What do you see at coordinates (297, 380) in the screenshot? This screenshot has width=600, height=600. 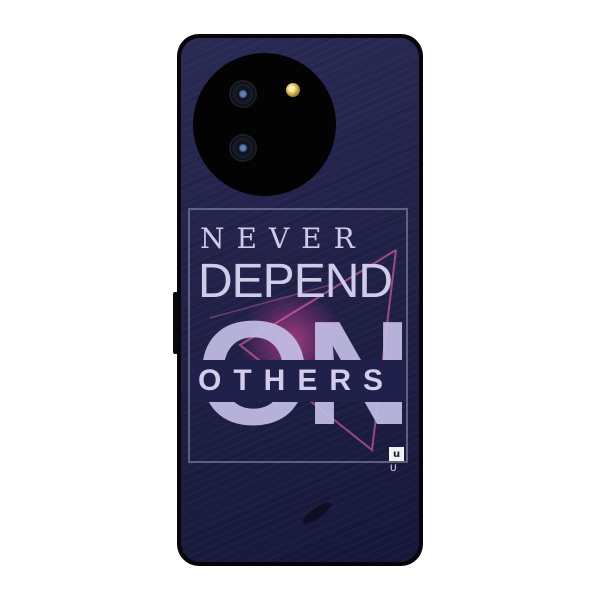 I see `headline-others: OTHERS` at bounding box center [297, 380].